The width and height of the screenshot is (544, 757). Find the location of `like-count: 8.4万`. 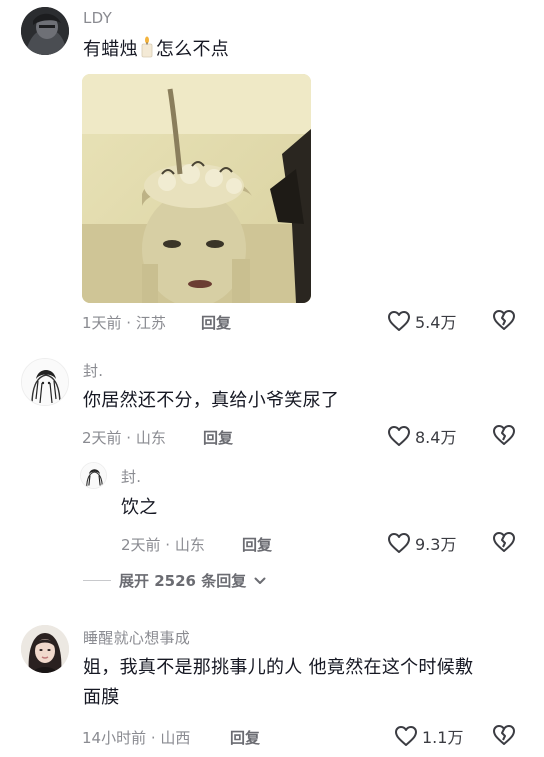

like-count: 8.4万 is located at coordinates (436, 437).